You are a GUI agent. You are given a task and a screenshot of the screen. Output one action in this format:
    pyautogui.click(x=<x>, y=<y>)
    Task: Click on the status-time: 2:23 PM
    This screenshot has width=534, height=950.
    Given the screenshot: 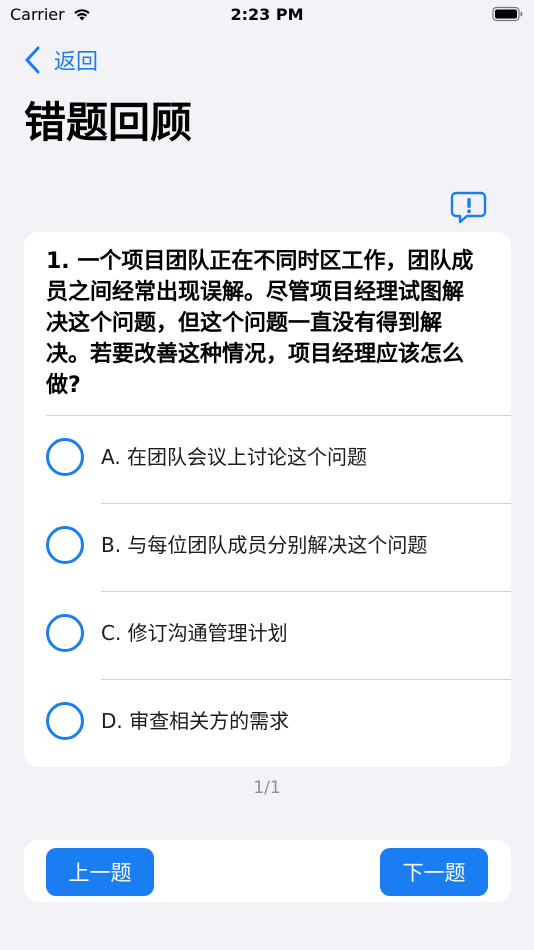 What is the action you would take?
    pyautogui.click(x=267, y=14)
    